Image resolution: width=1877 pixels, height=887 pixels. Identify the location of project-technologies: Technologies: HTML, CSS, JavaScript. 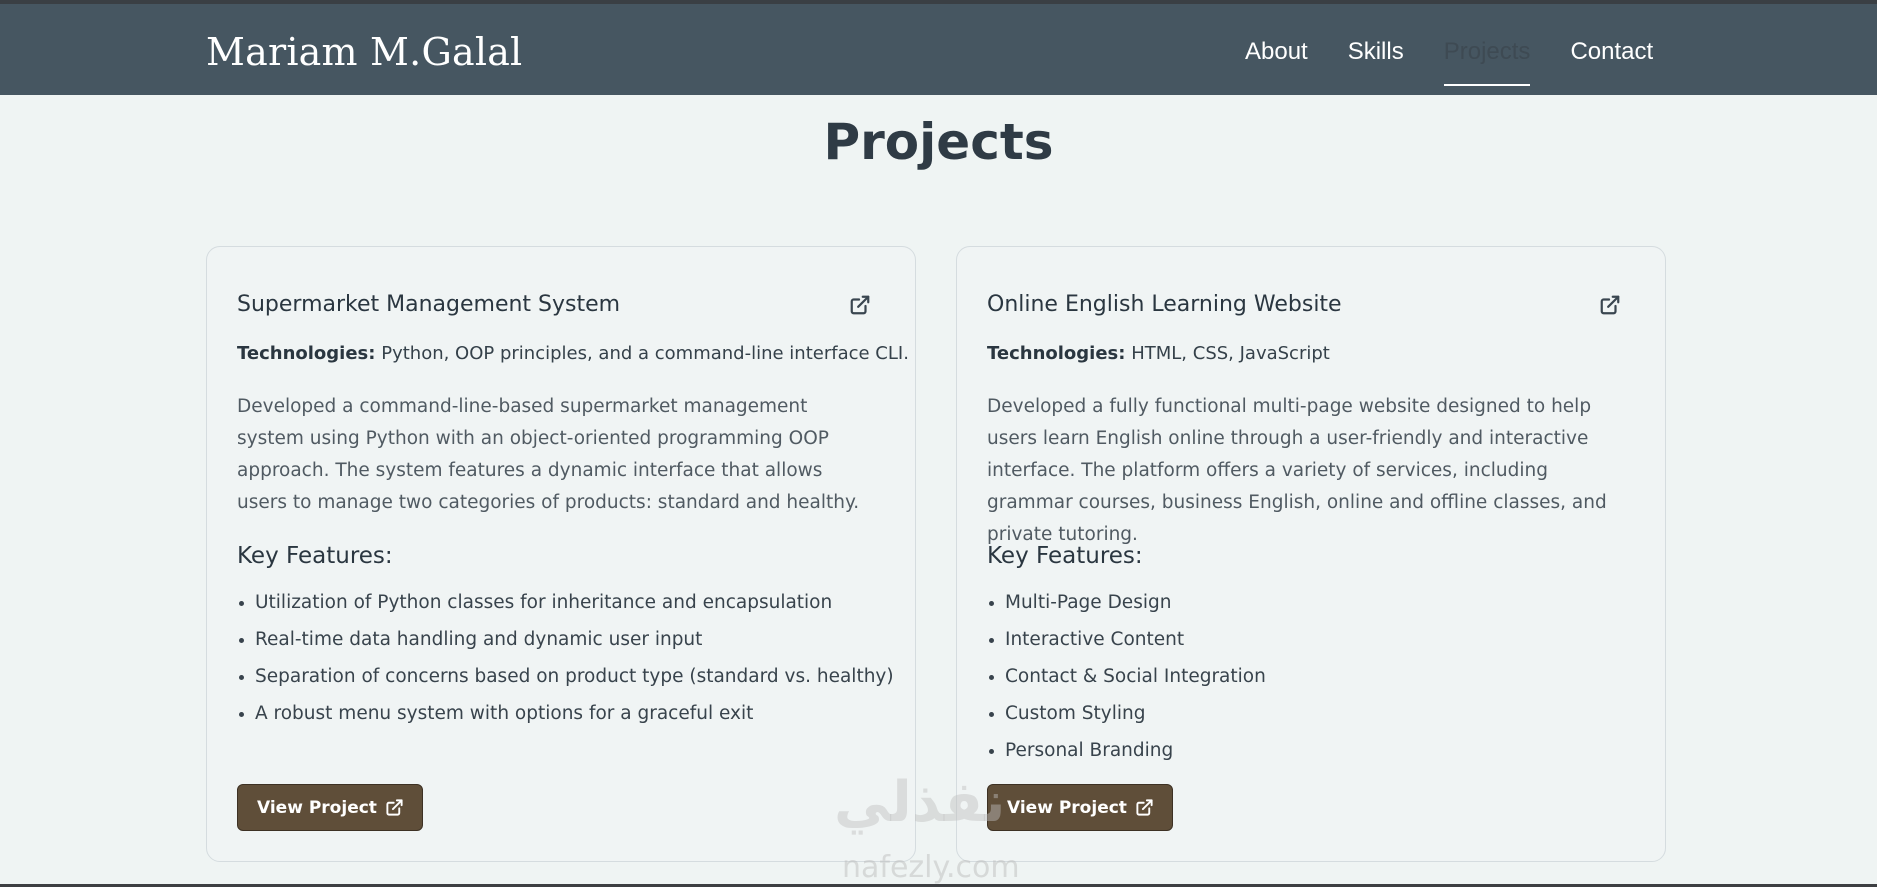
(1311, 353).